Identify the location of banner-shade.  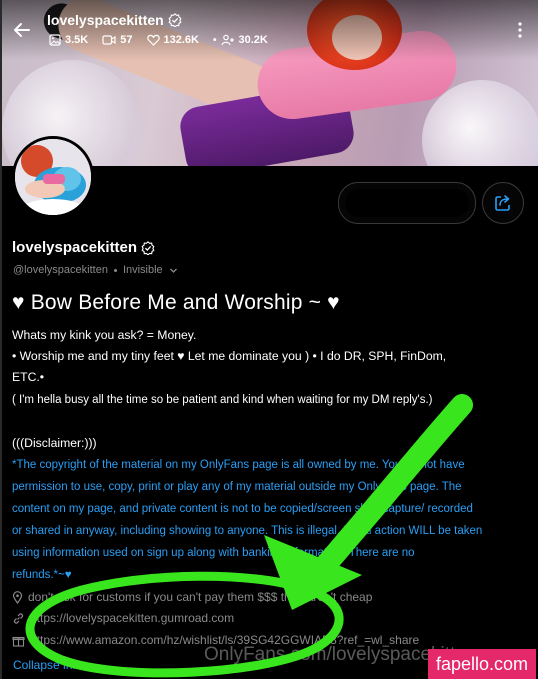
(270, 30).